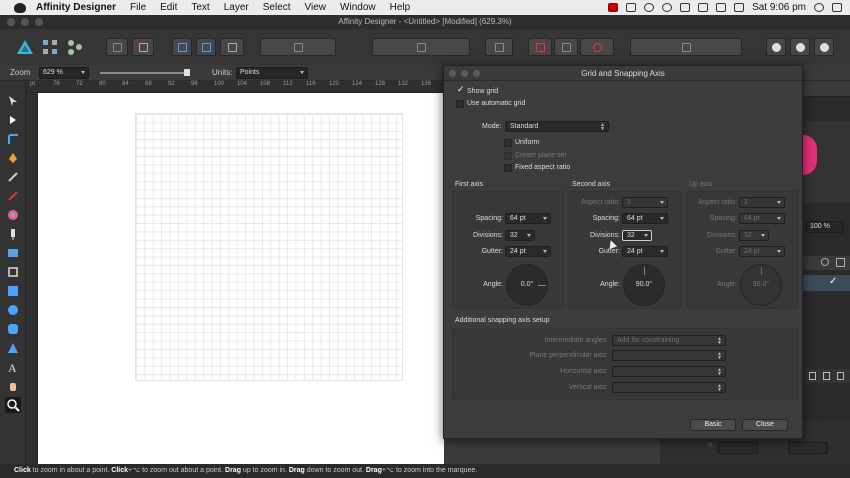 This screenshot has height=478, width=850. I want to click on hand-tool-icon, so click(13, 386).